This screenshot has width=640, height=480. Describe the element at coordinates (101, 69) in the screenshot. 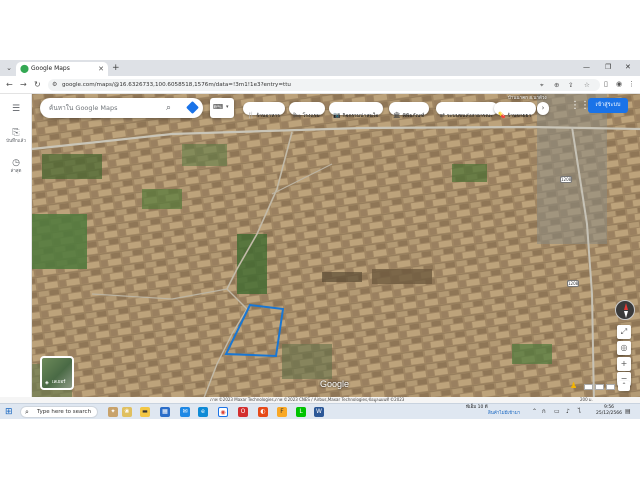

I see `tab-close-icon: ✕` at that location.